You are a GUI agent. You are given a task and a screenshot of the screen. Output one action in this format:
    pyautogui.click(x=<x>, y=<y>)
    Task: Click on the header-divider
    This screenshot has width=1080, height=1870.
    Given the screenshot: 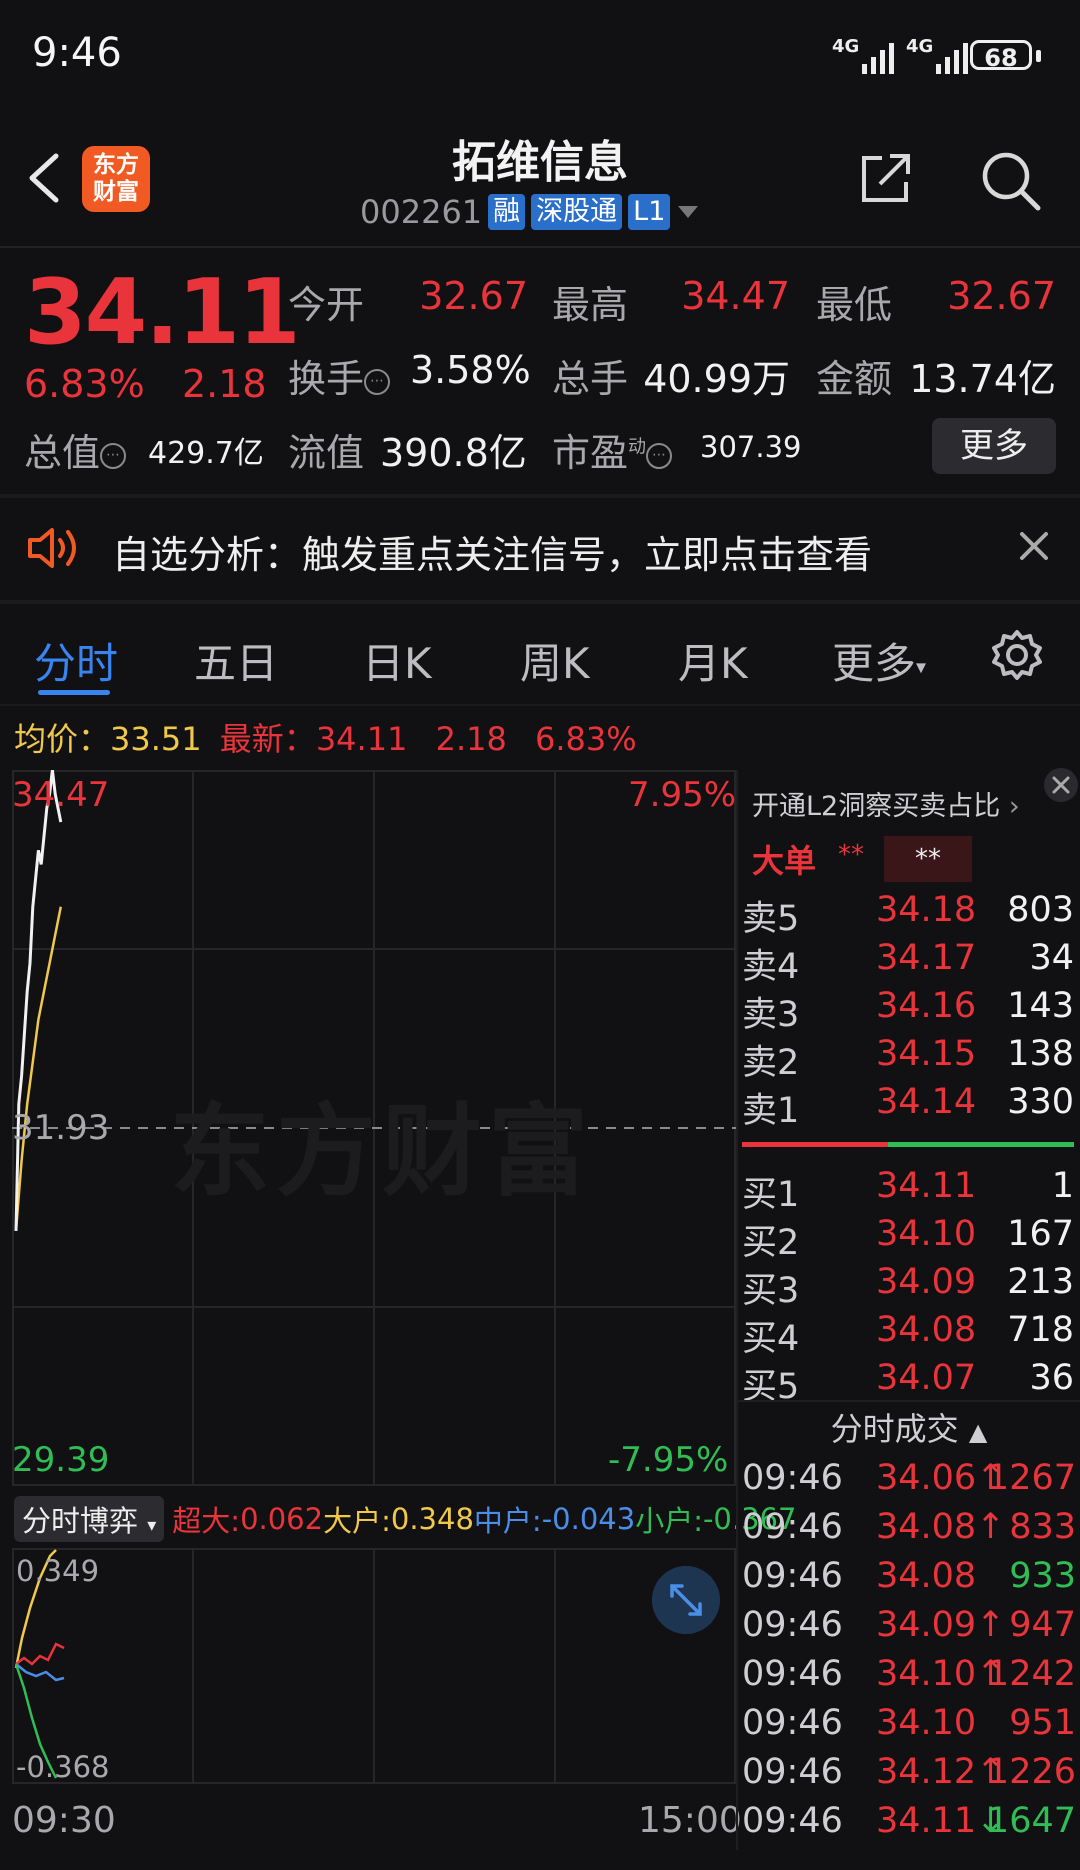 What is the action you would take?
    pyautogui.click(x=540, y=247)
    